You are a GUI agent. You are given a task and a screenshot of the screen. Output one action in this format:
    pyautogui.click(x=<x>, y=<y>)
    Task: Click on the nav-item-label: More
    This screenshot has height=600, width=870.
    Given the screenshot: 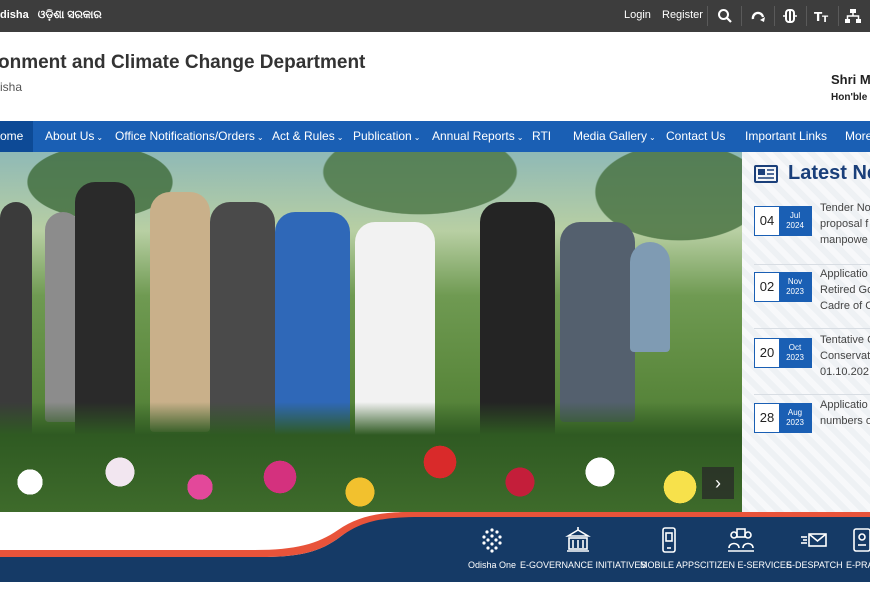 What is the action you would take?
    pyautogui.click(x=857, y=136)
    